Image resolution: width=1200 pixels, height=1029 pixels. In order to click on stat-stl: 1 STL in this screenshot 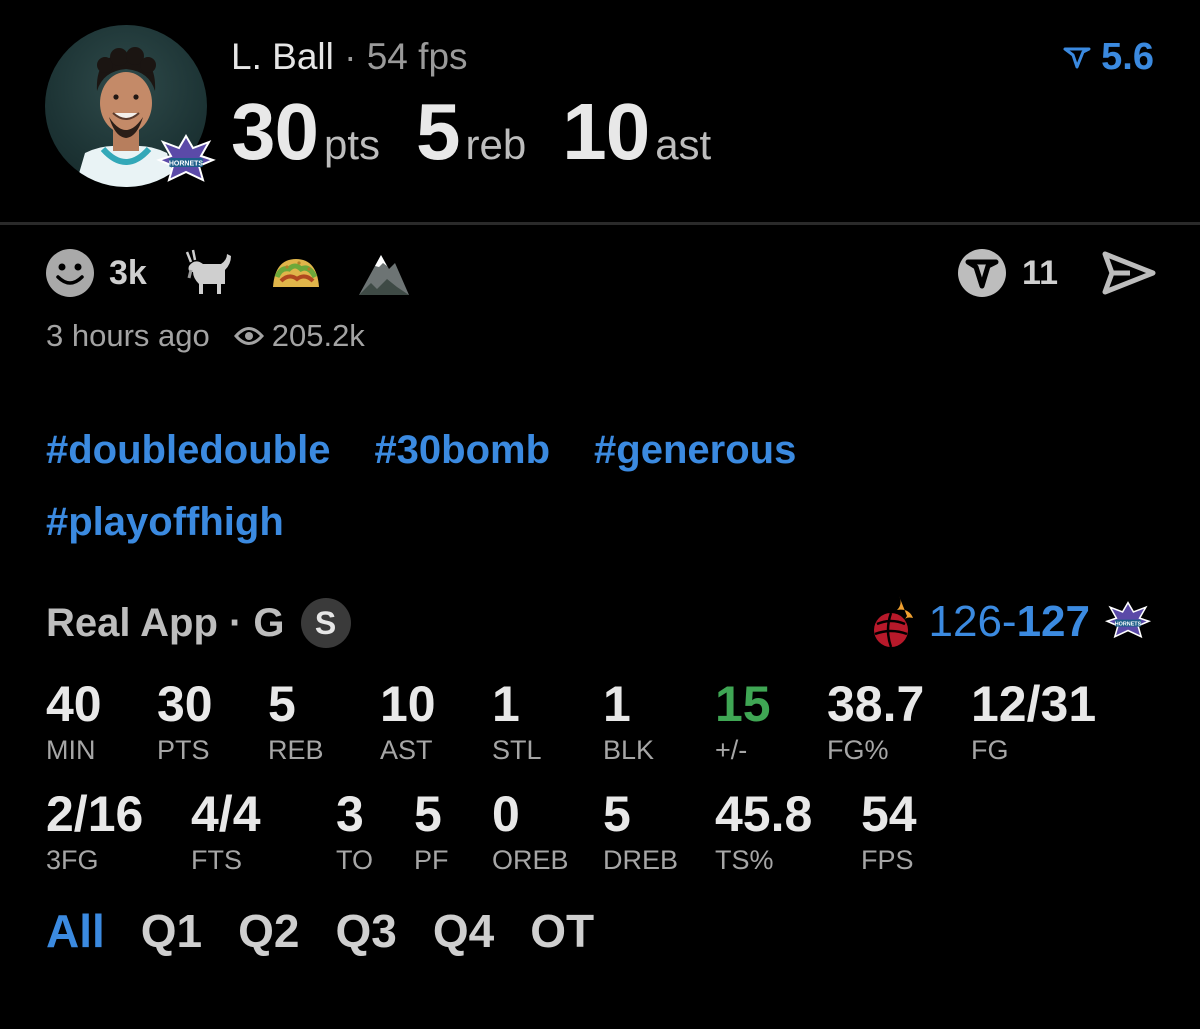, I will do `click(517, 721)`.